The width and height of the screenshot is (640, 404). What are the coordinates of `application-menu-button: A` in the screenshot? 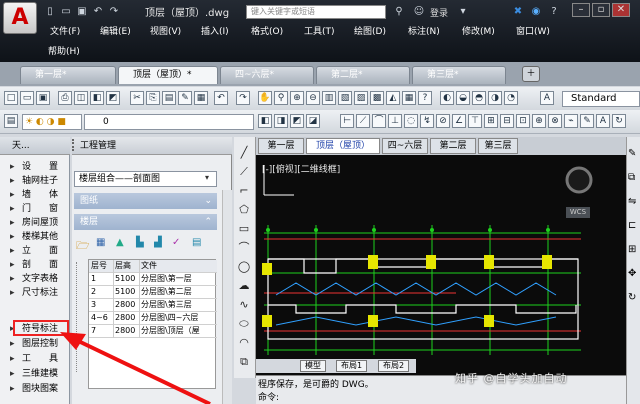 It's located at (20, 18).